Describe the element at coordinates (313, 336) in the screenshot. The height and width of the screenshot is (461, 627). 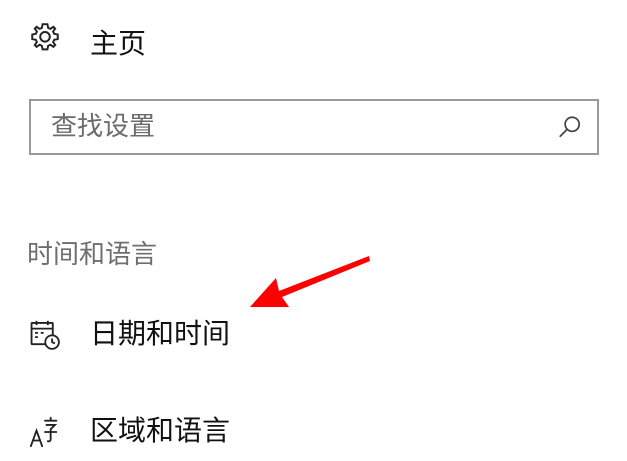
I see `nav-item-date-time: 日期和时间` at that location.